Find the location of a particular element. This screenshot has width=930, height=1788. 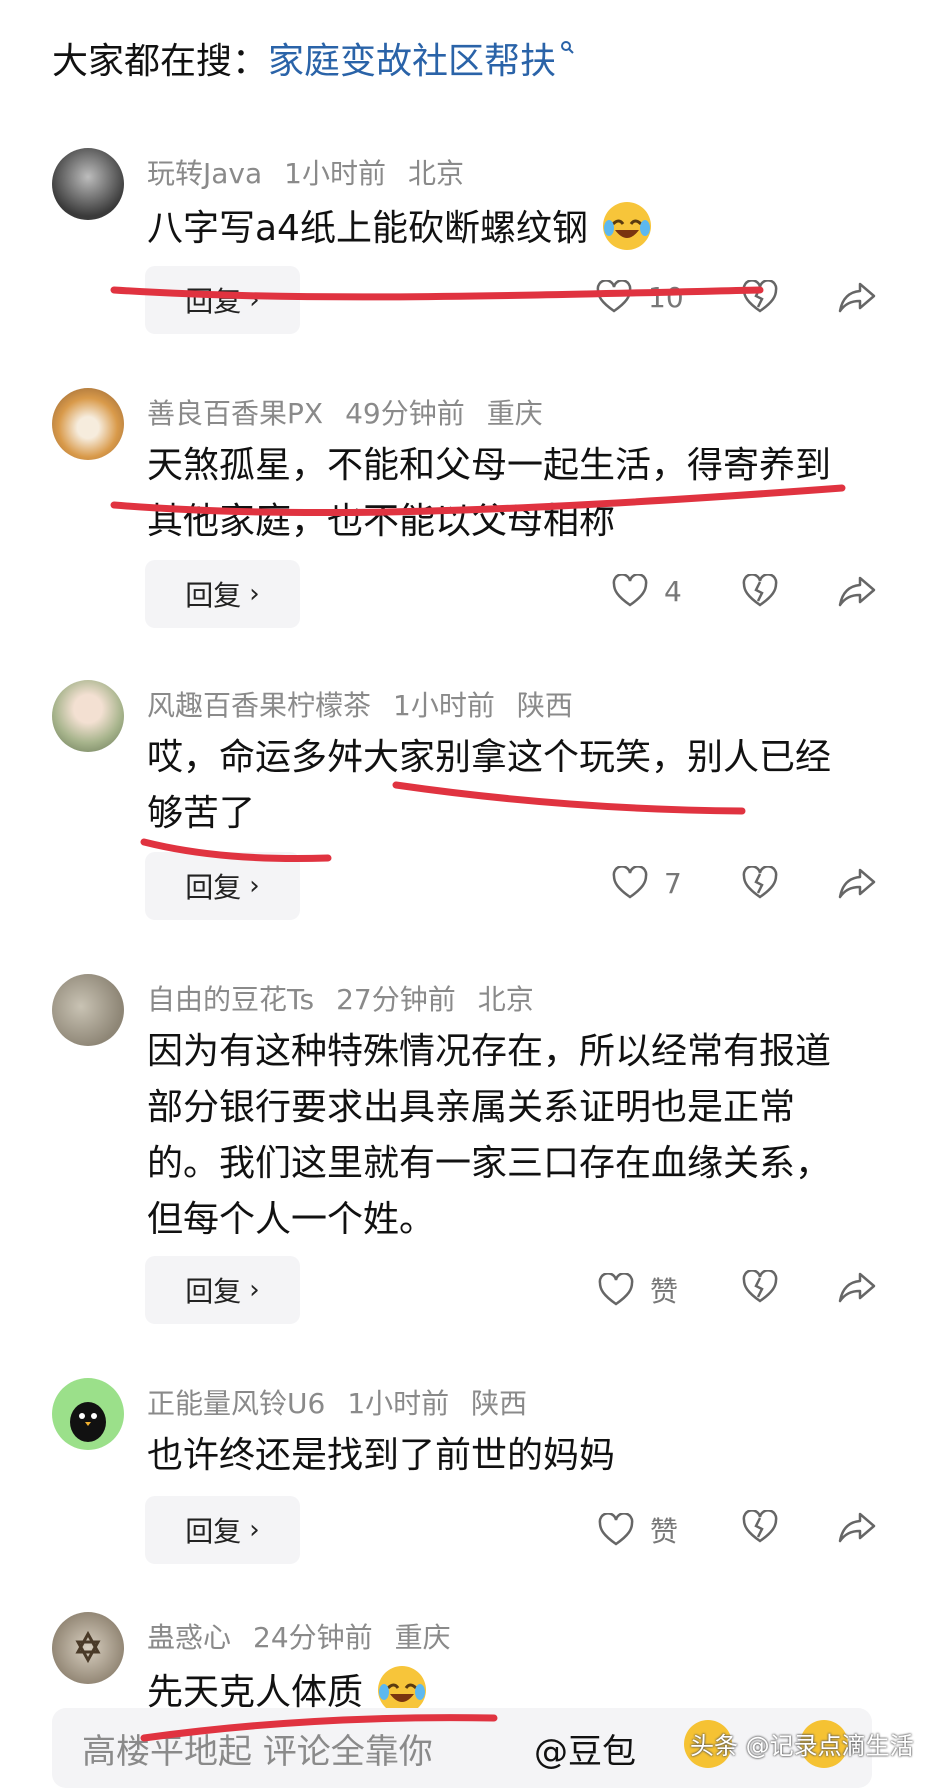

watermark: 头条 @记录点滴生活 is located at coordinates (802, 1746).